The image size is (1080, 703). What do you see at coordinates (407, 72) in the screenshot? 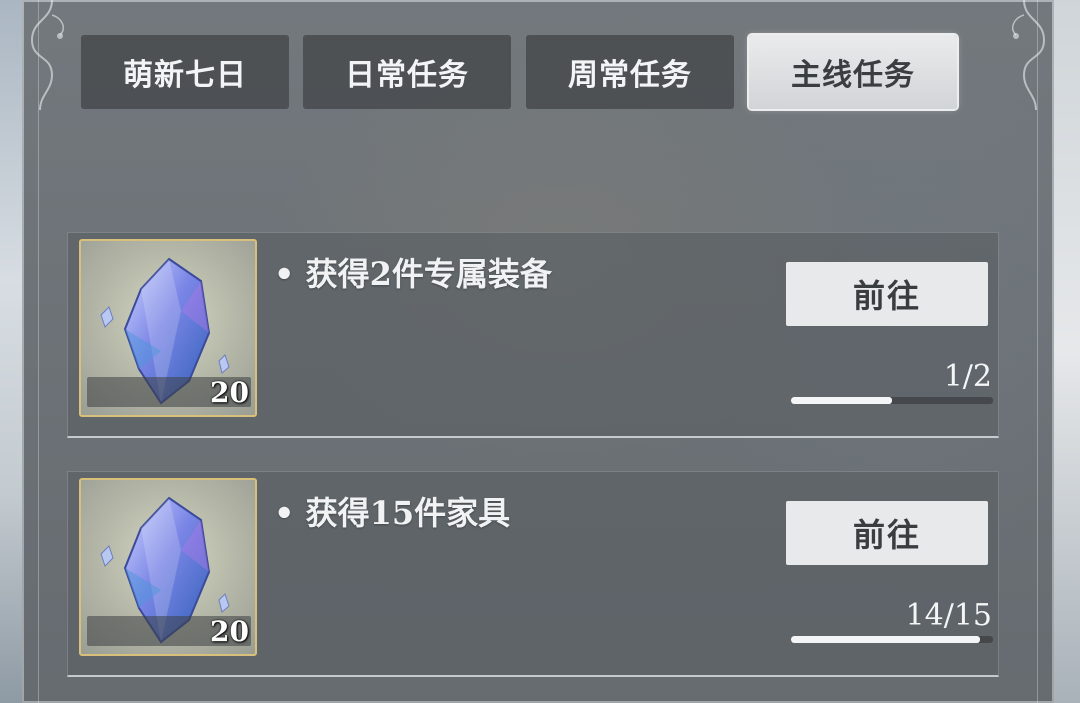
I see `tab-daily-quests: 日常任务` at bounding box center [407, 72].